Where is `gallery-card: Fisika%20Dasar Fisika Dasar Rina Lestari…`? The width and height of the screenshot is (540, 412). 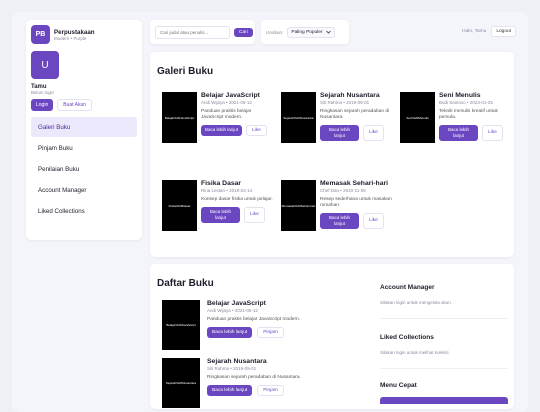
gallery-card: Fisika%20Dasar Fisika Dasar Rina Lestari… is located at coordinates (217, 219).